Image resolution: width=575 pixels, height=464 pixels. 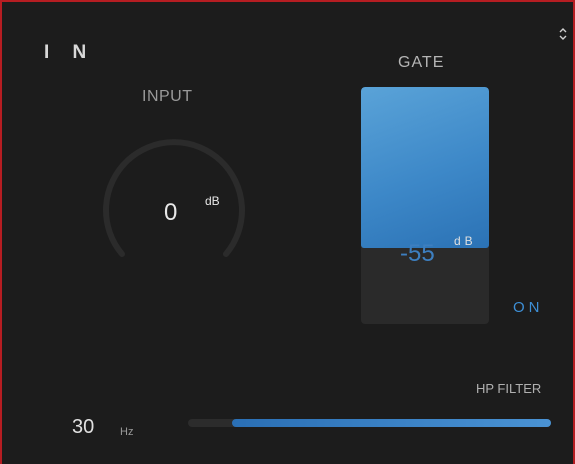 What do you see at coordinates (563, 34) in the screenshot?
I see `expand-glyph` at bounding box center [563, 34].